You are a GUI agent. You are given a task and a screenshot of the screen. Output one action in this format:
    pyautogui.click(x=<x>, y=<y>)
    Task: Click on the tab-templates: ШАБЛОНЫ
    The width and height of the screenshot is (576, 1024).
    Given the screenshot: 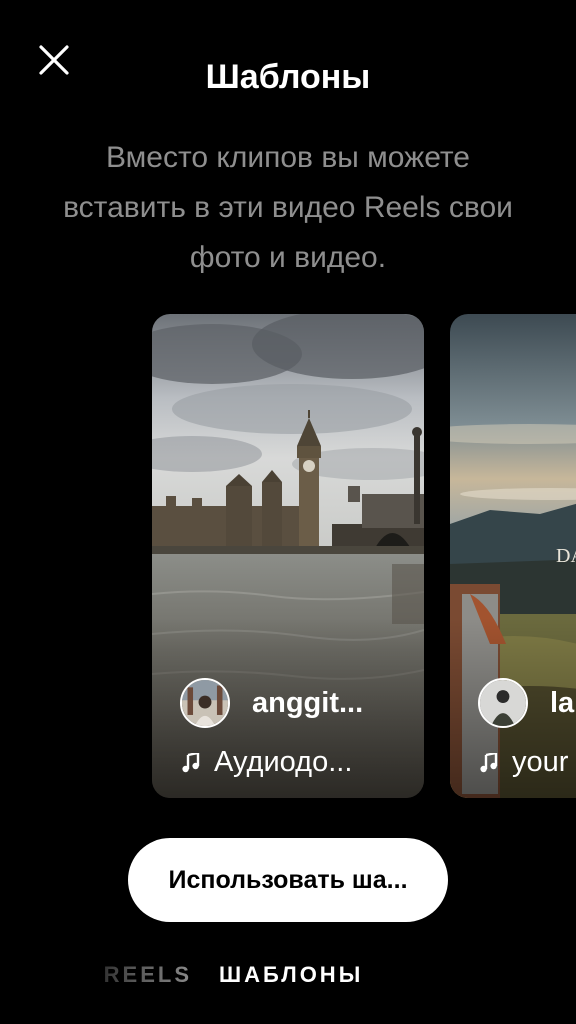 What is the action you would take?
    pyautogui.click(x=291, y=975)
    